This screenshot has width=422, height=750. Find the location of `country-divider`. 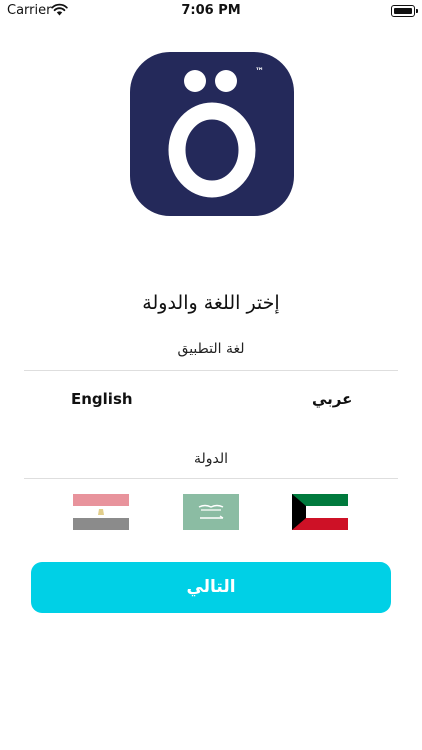

country-divider is located at coordinates (211, 478).